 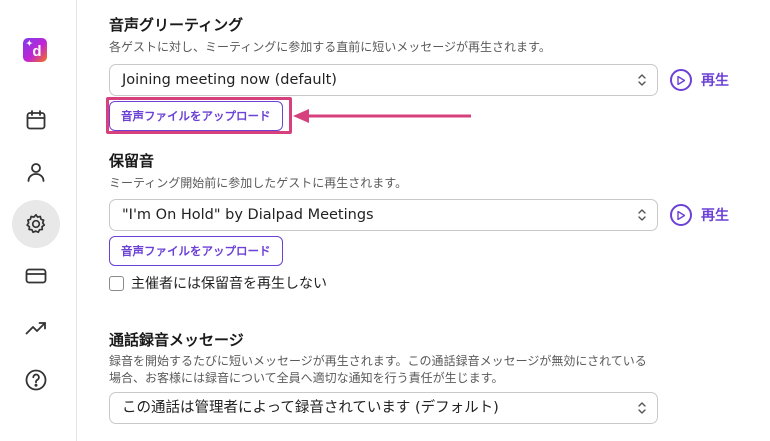 I want to click on highlight-box, so click(x=199, y=115).